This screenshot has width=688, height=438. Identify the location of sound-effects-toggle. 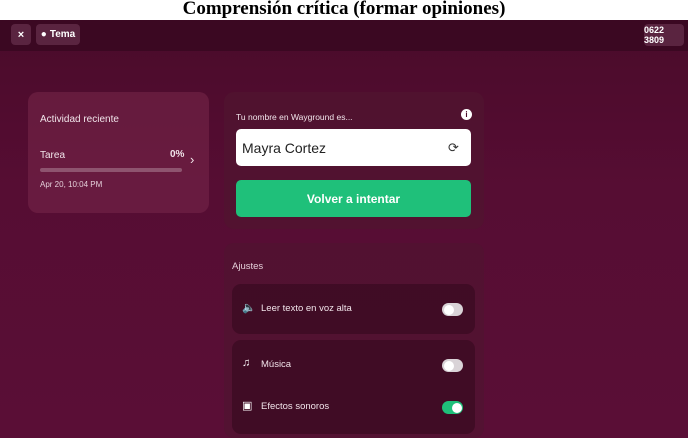
(452, 407).